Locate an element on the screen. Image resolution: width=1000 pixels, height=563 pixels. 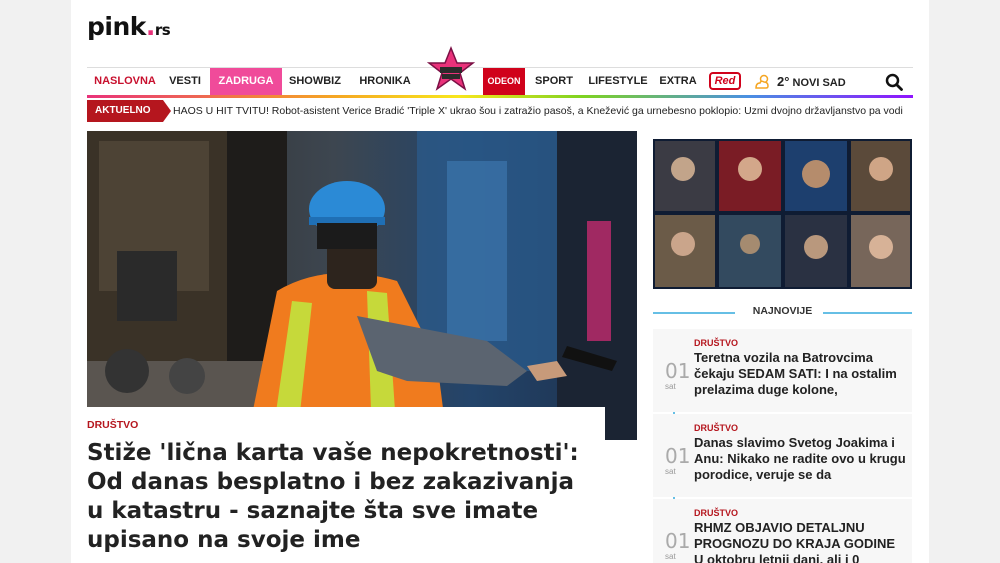
nav-lifestyle: LIFESTYLE is located at coordinates (618, 81).